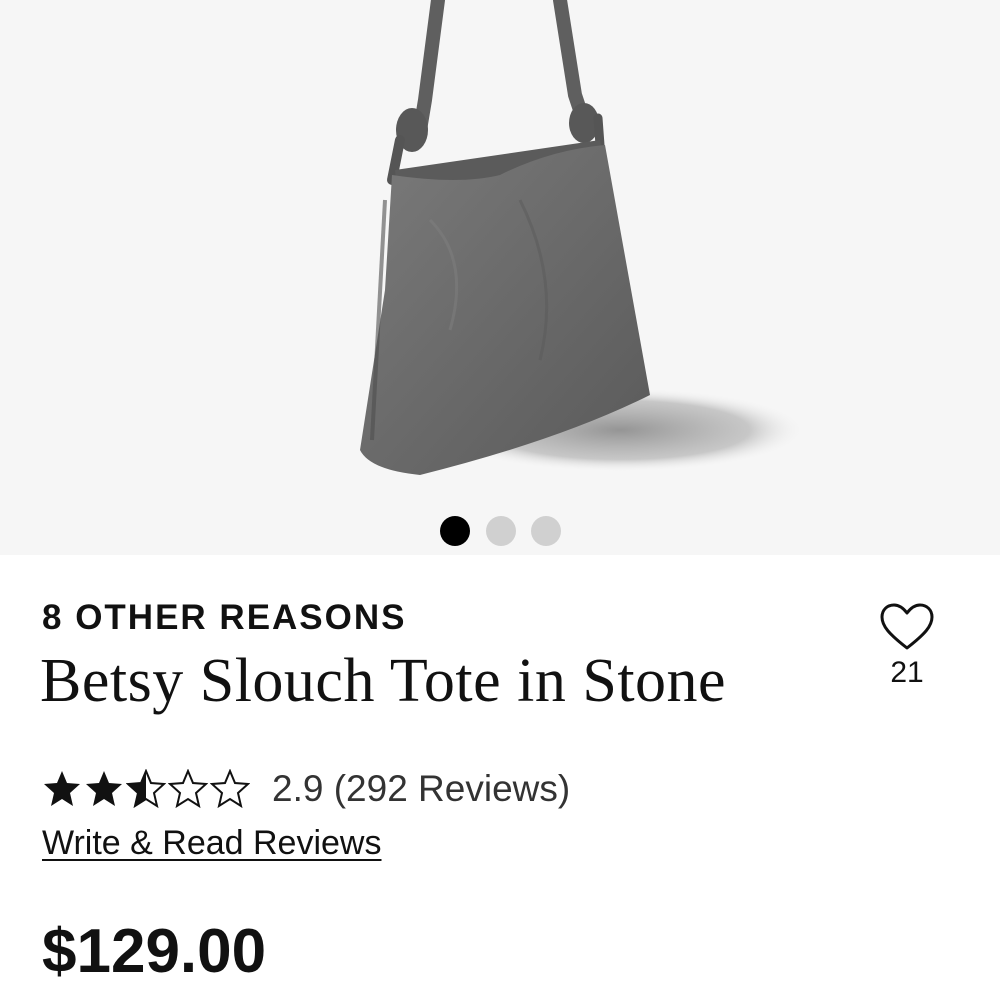 Image resolution: width=1000 pixels, height=1000 pixels. I want to click on favorite-count: 21, so click(907, 672).